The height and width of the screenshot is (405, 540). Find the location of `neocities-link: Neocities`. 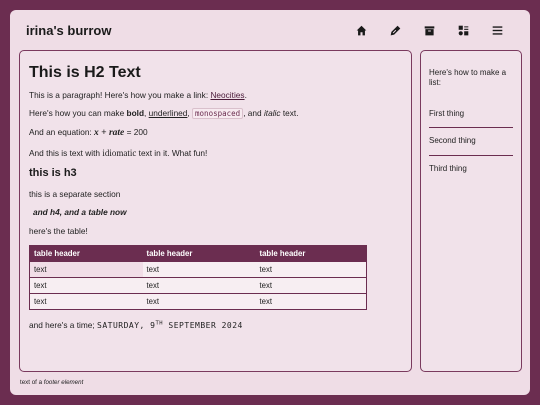

neocities-link: Neocities is located at coordinates (227, 95).